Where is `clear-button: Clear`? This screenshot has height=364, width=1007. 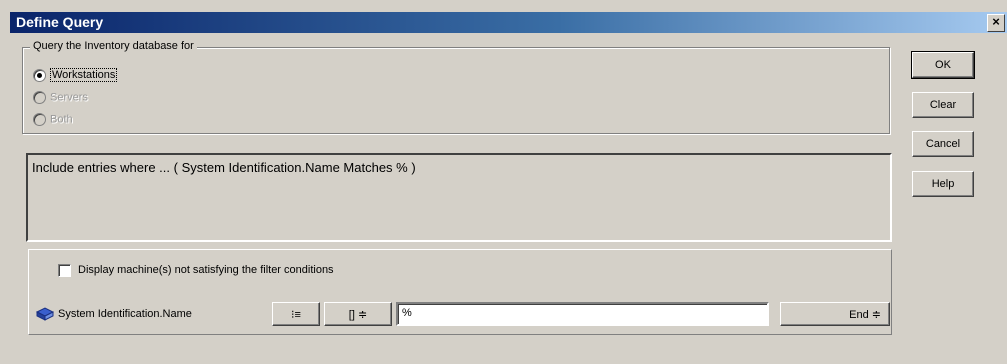 clear-button: Clear is located at coordinates (943, 105).